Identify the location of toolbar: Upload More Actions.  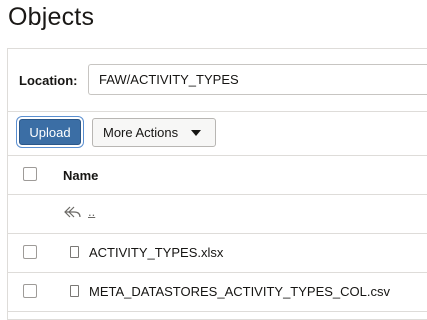
(217, 133).